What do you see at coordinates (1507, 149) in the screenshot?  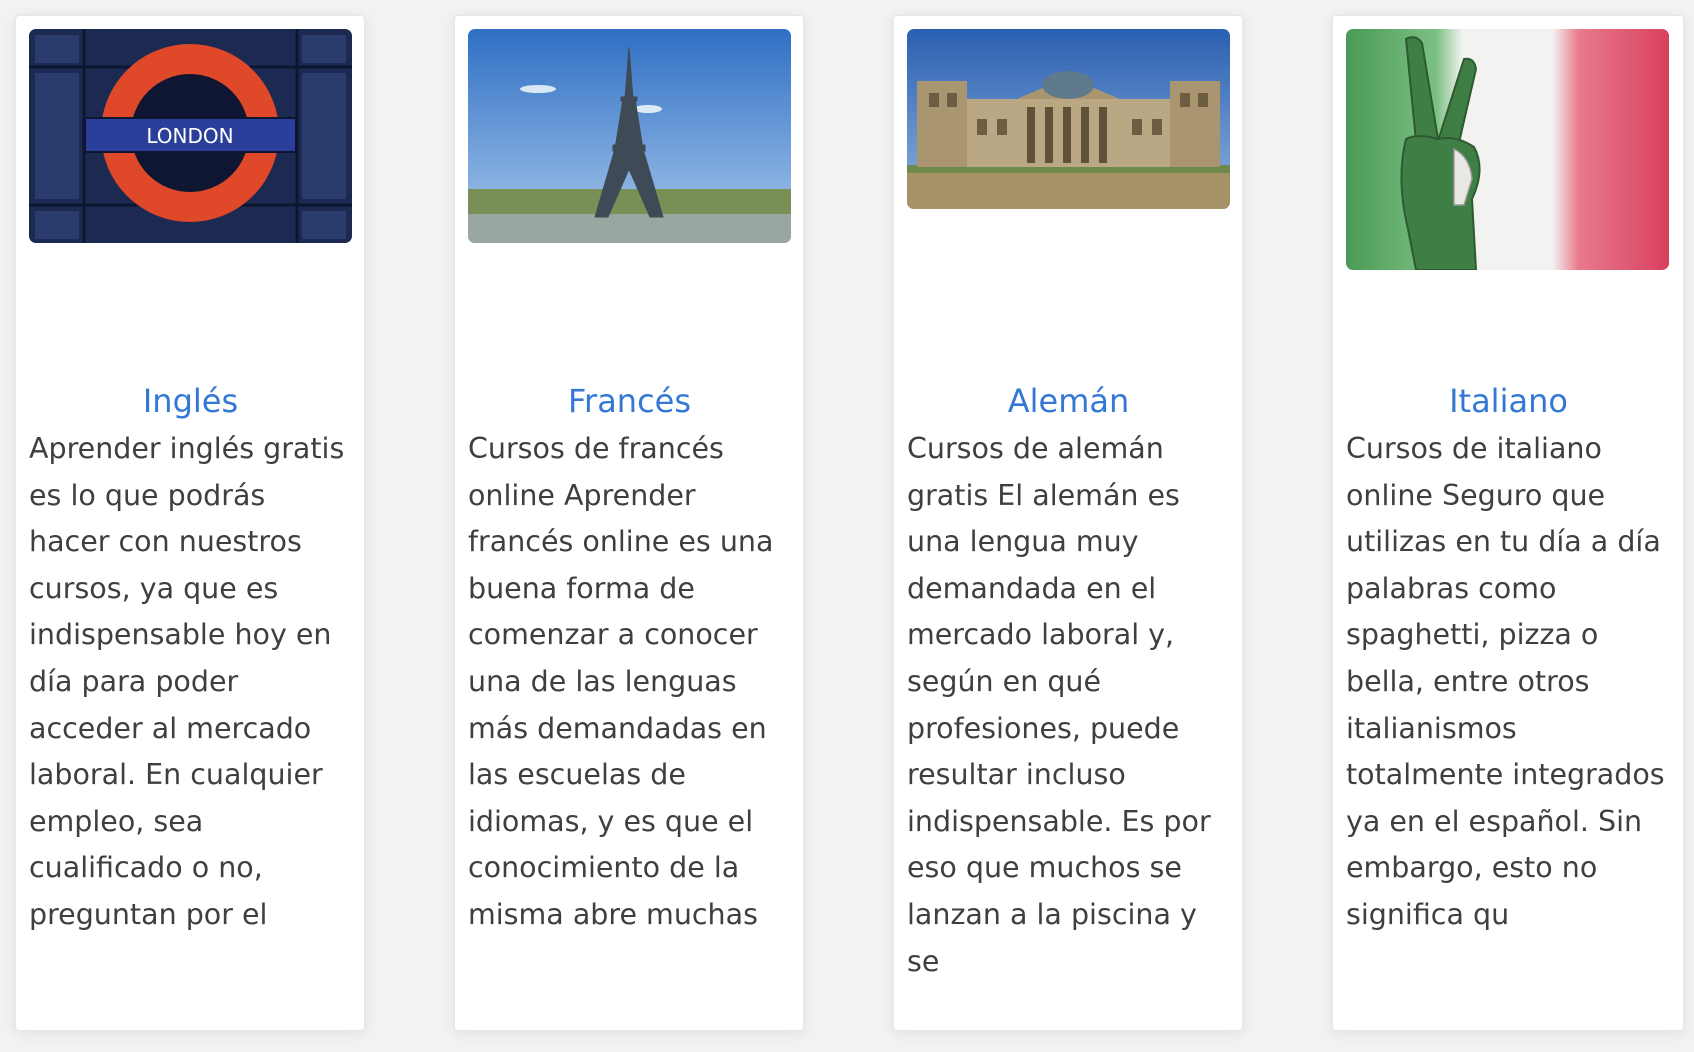 I see `italian-flag-peace-hand-image` at bounding box center [1507, 149].